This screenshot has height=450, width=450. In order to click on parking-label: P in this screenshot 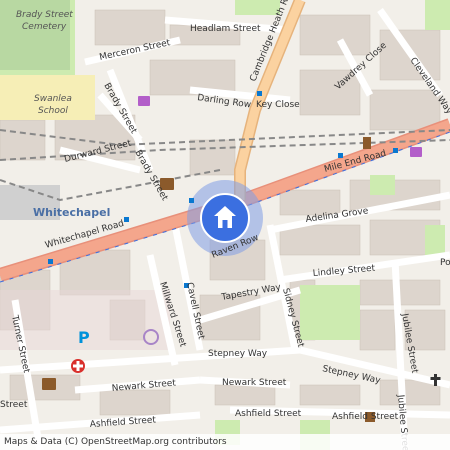, I will do `click(84, 337)`.